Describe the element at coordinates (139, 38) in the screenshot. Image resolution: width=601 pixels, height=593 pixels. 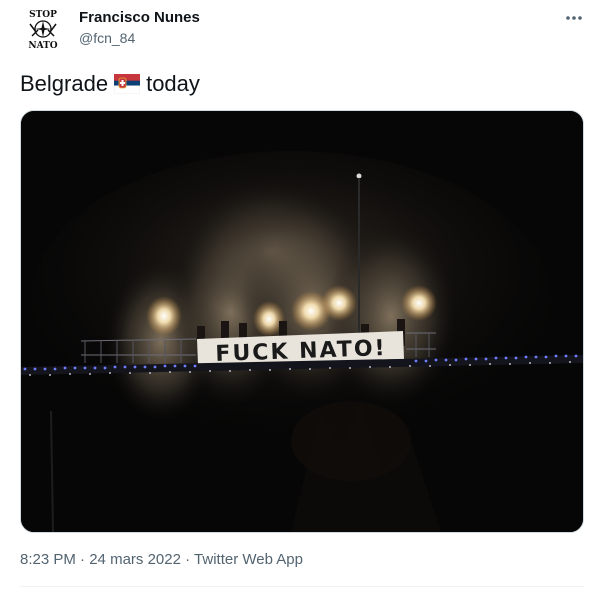
I see `user-handle: @fcn_84` at that location.